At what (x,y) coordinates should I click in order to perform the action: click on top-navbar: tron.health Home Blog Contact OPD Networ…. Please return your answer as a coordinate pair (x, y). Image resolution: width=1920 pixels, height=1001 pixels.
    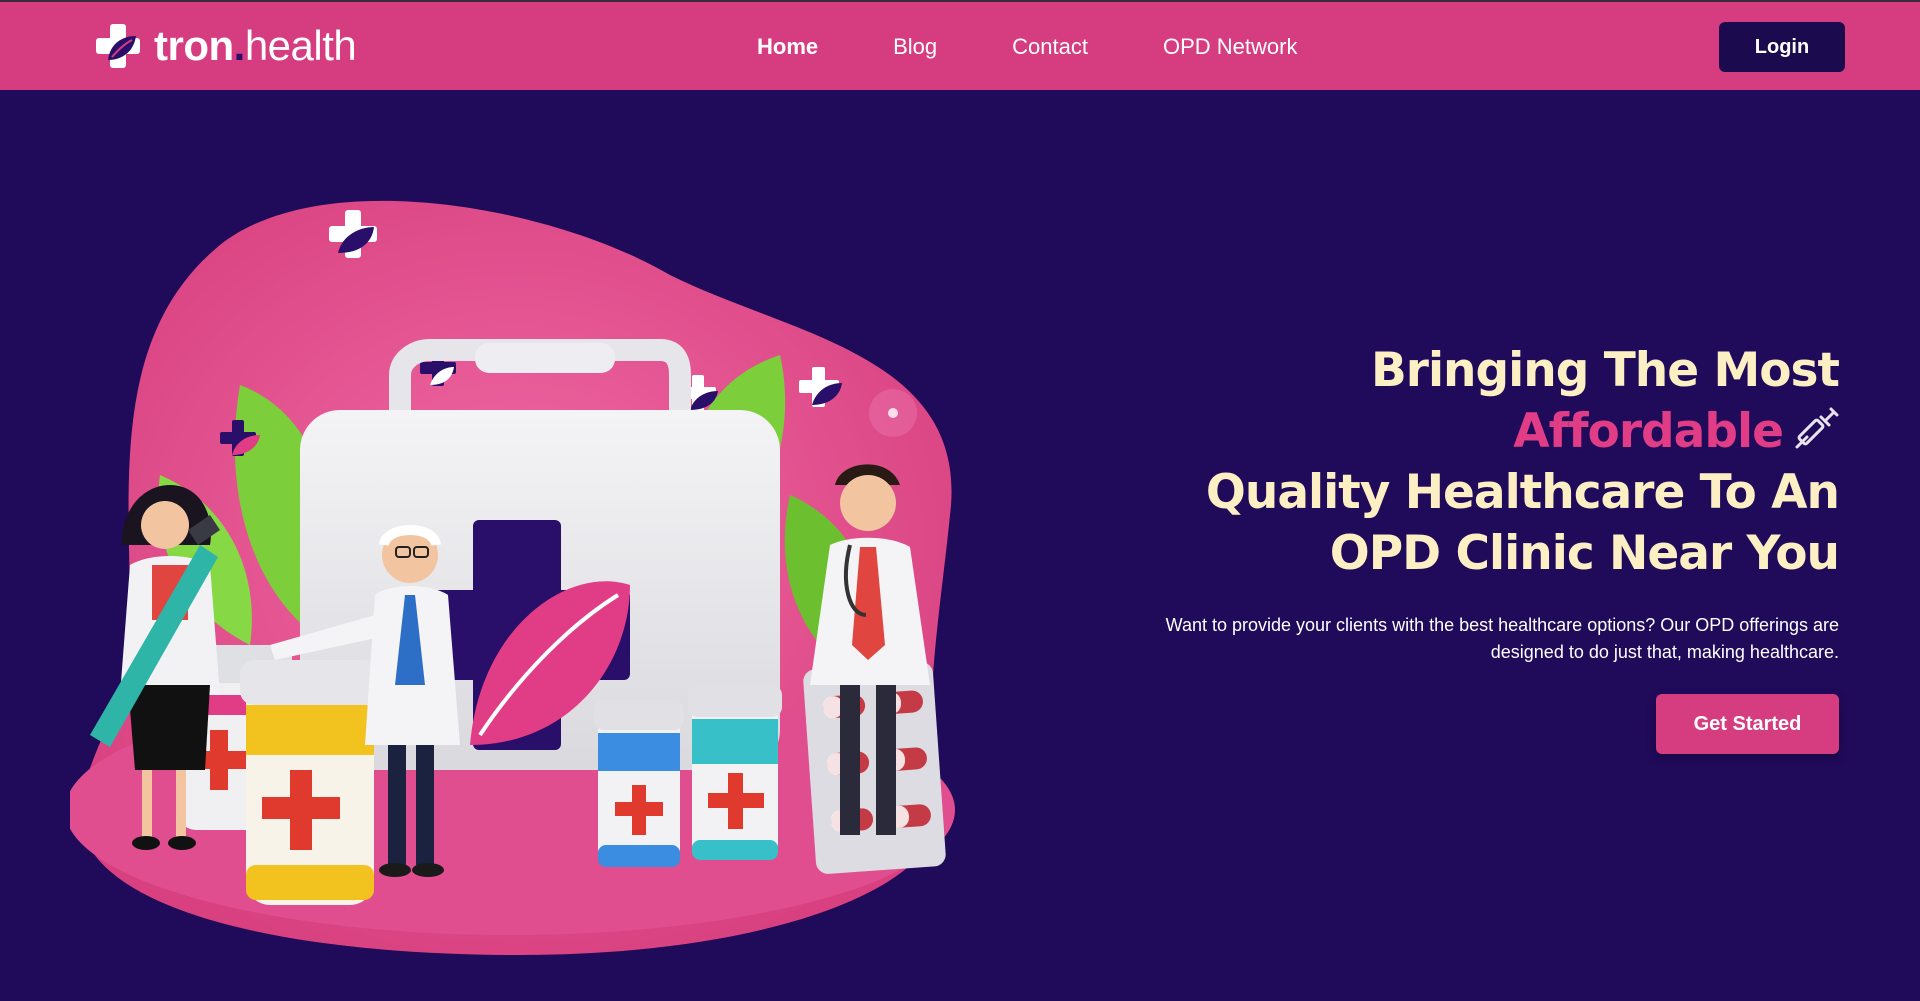
    Looking at the image, I should click on (960, 45).